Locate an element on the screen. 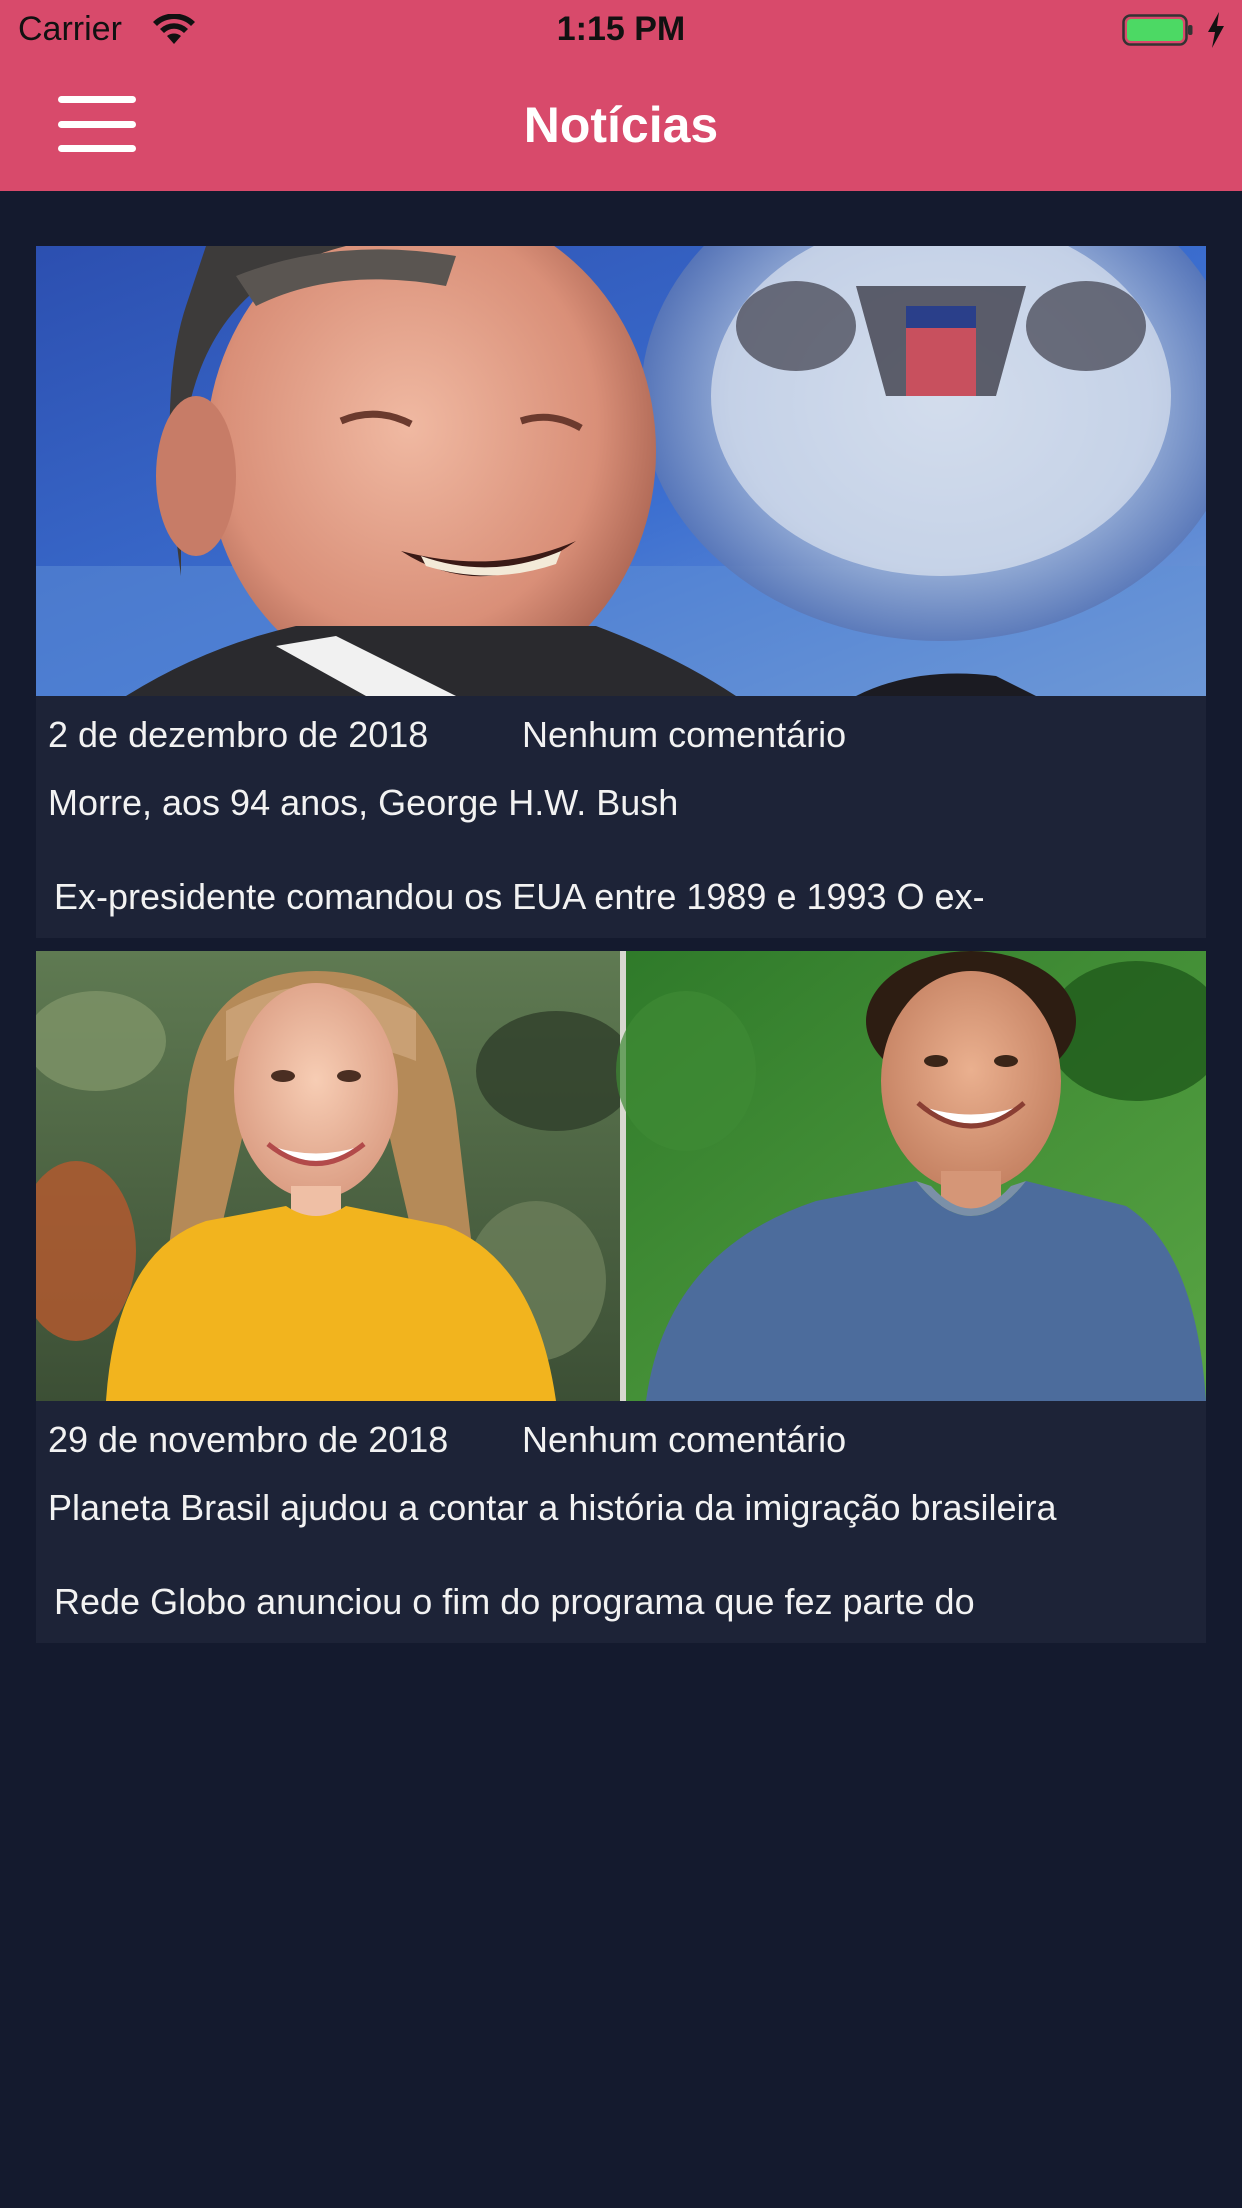 The width and height of the screenshot is (1242, 2208). status-time: 1:15 PM is located at coordinates (621, 29).